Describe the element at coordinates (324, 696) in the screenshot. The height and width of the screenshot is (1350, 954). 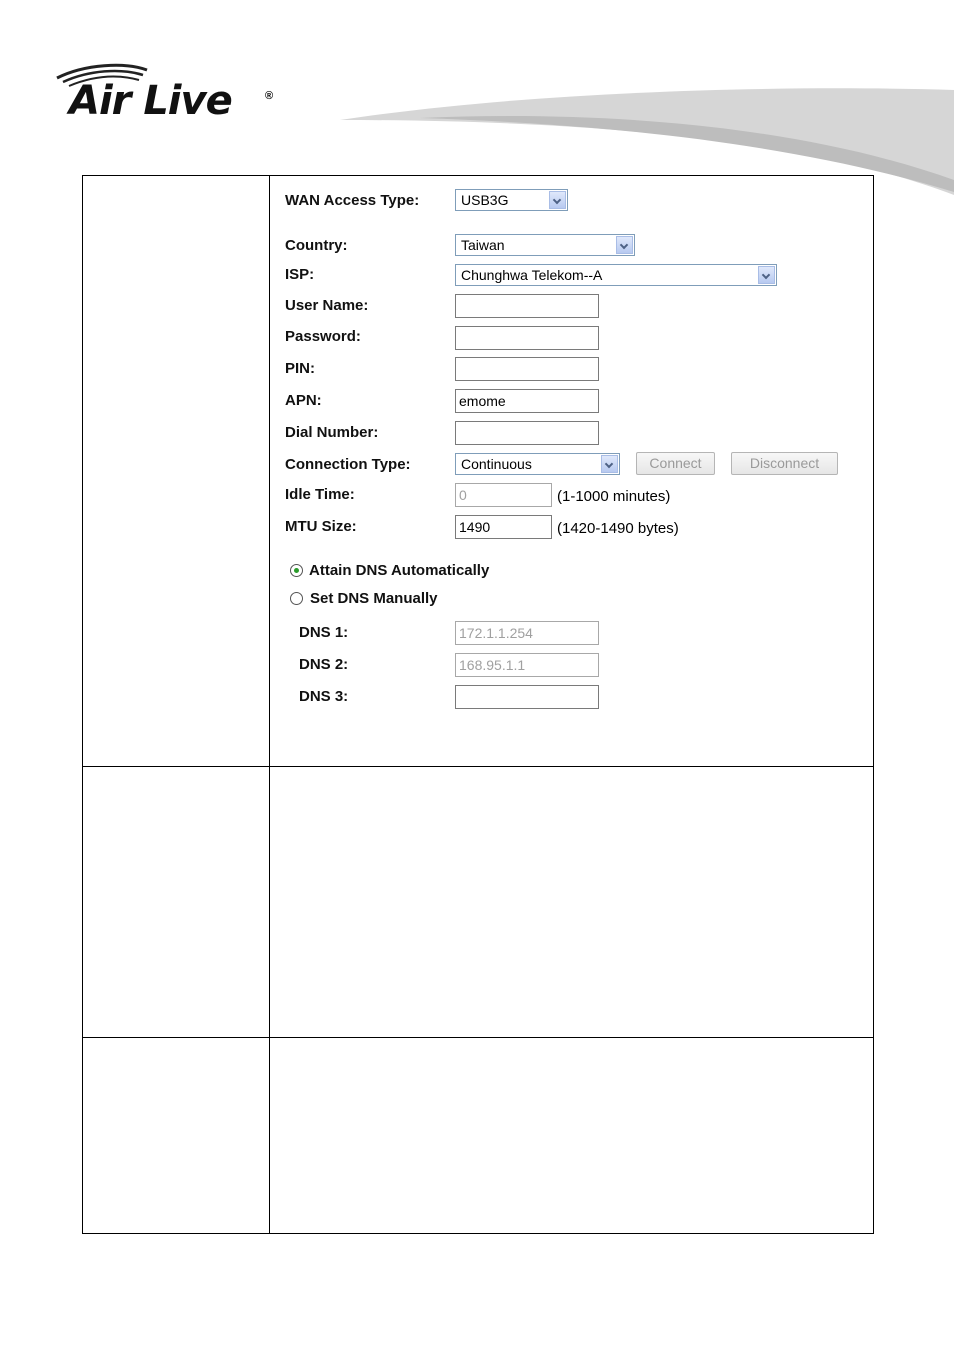
I see `dns3-label: DNS 3:` at that location.